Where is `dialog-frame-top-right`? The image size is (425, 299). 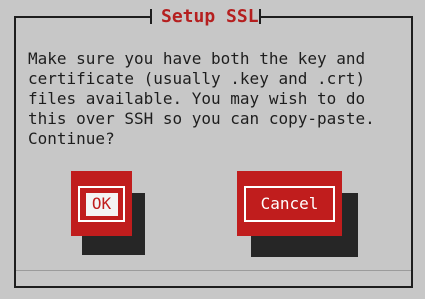 dialog-frame-top-right is located at coordinates (337, 17).